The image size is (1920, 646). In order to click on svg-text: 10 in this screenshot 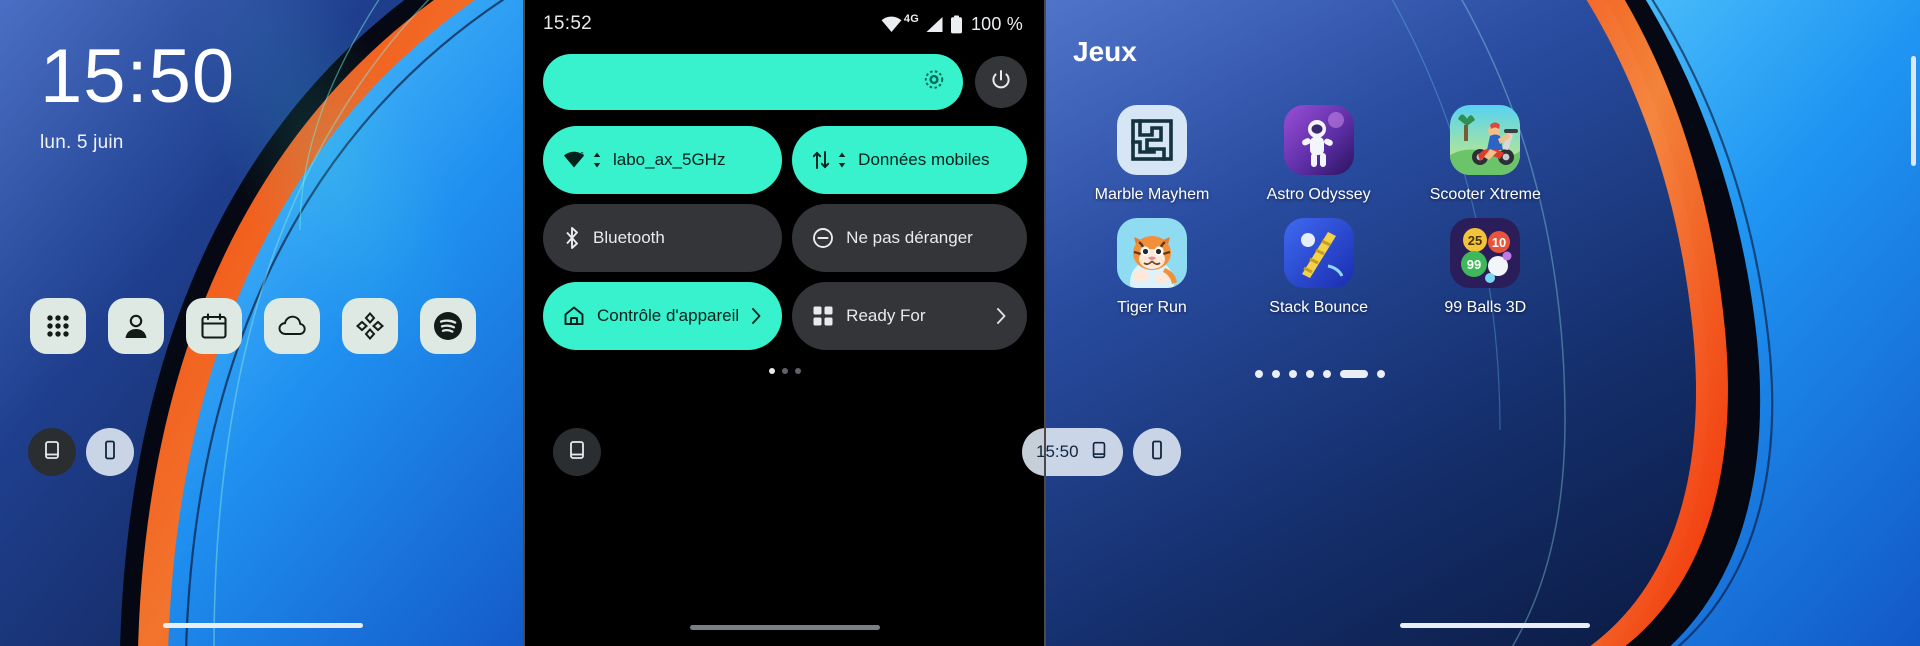, I will do `click(1499, 242)`.